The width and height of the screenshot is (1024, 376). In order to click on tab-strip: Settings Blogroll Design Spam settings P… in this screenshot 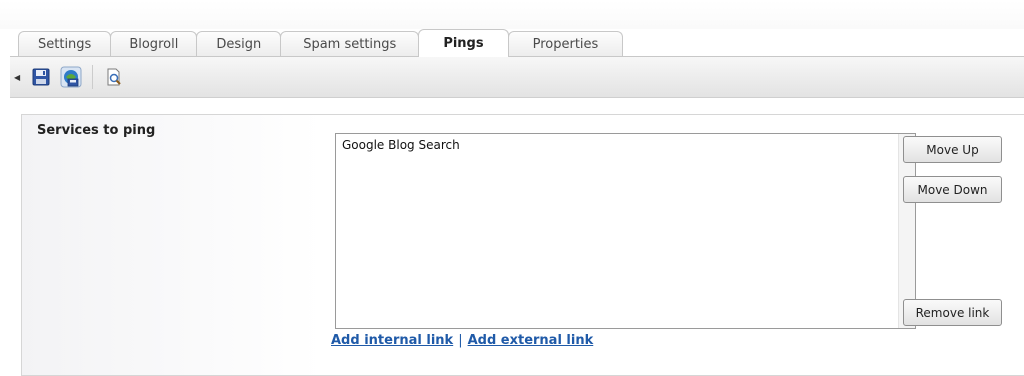, I will do `click(321, 43)`.